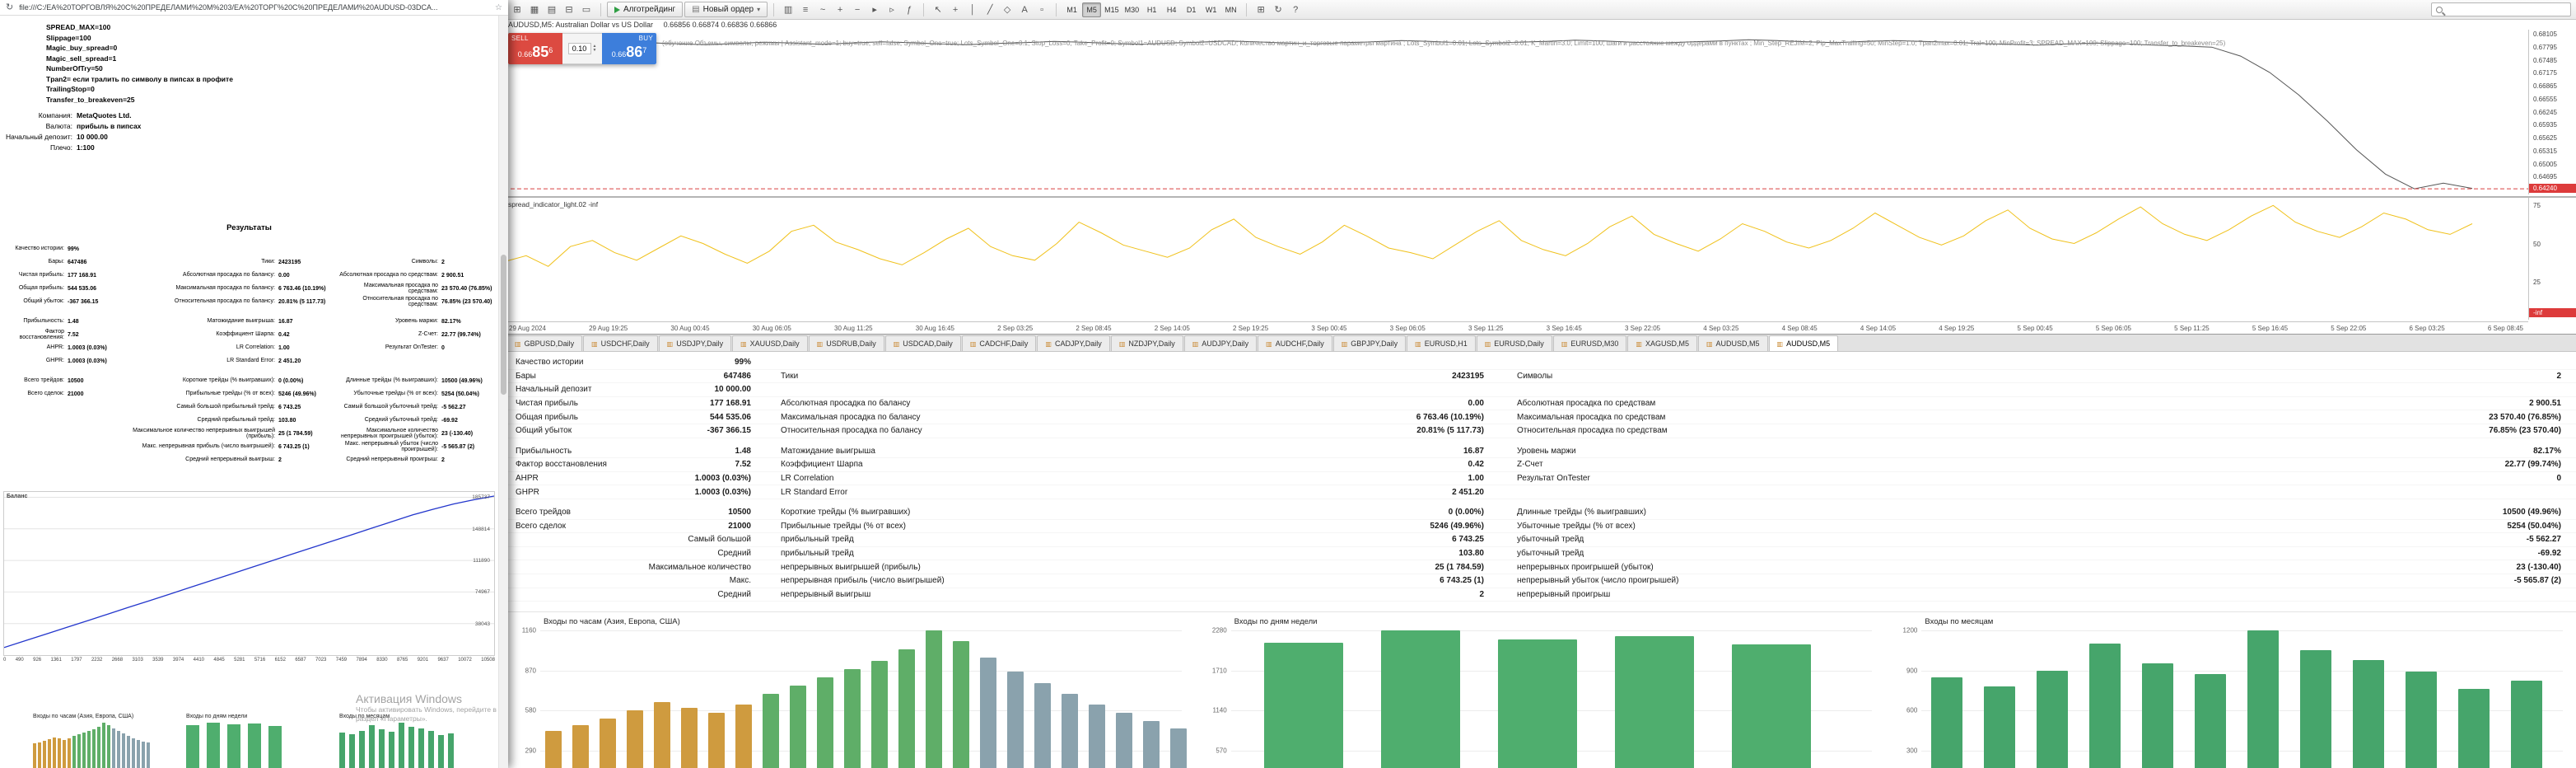  I want to click on chart-tab: ▥ GBPJPY,Daily, so click(1369, 343).